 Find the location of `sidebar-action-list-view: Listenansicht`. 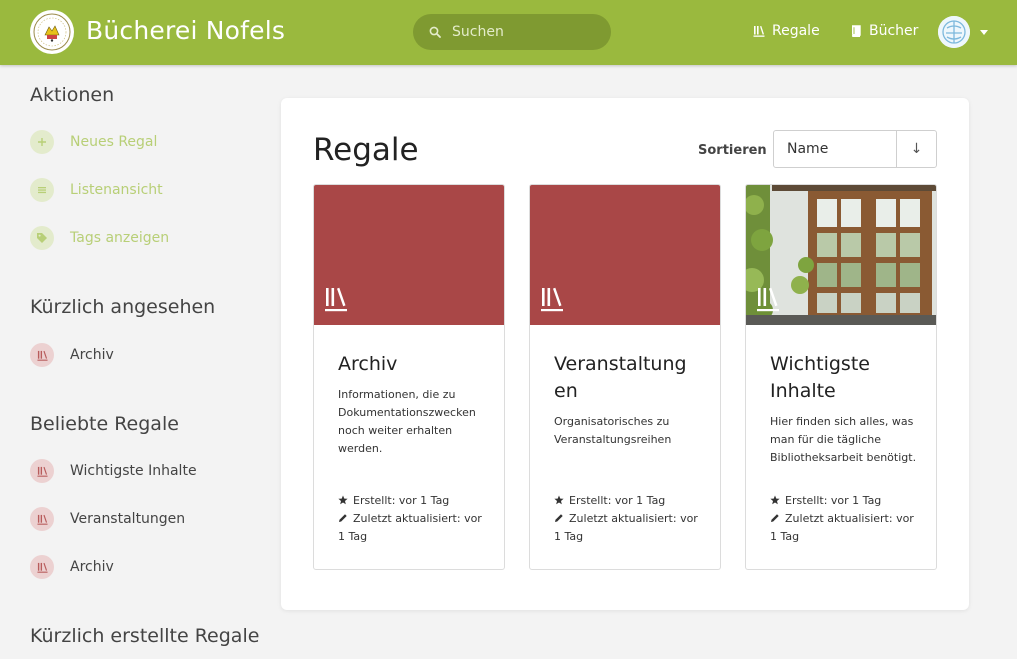

sidebar-action-list-view: Listenansicht is located at coordinates (96, 190).